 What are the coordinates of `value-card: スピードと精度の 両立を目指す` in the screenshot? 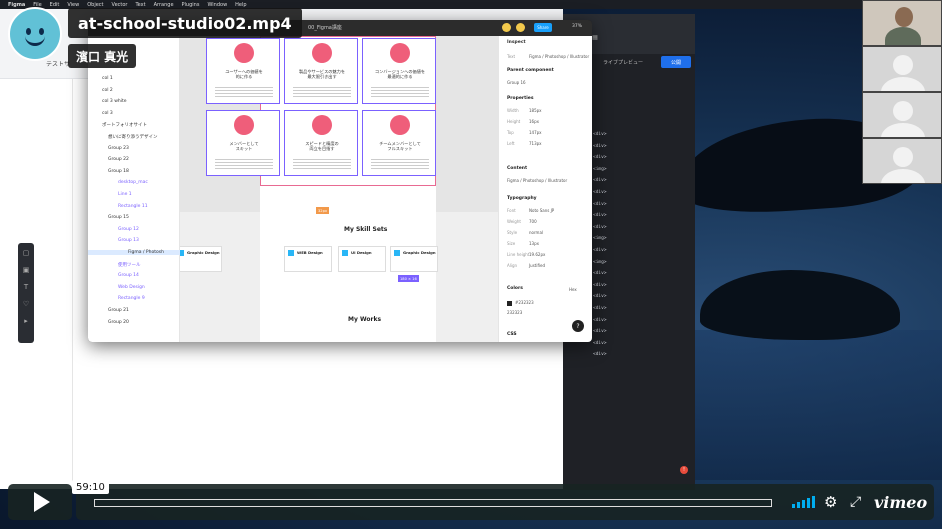 It's located at (321, 143).